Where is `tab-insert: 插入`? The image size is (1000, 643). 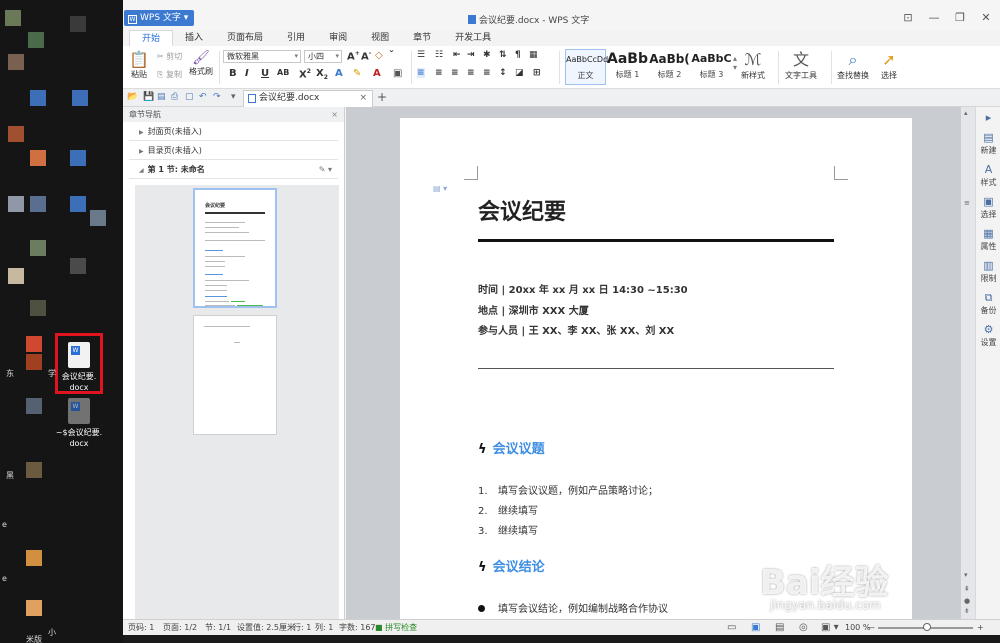
tab-insert: 插入 is located at coordinates (194, 38).